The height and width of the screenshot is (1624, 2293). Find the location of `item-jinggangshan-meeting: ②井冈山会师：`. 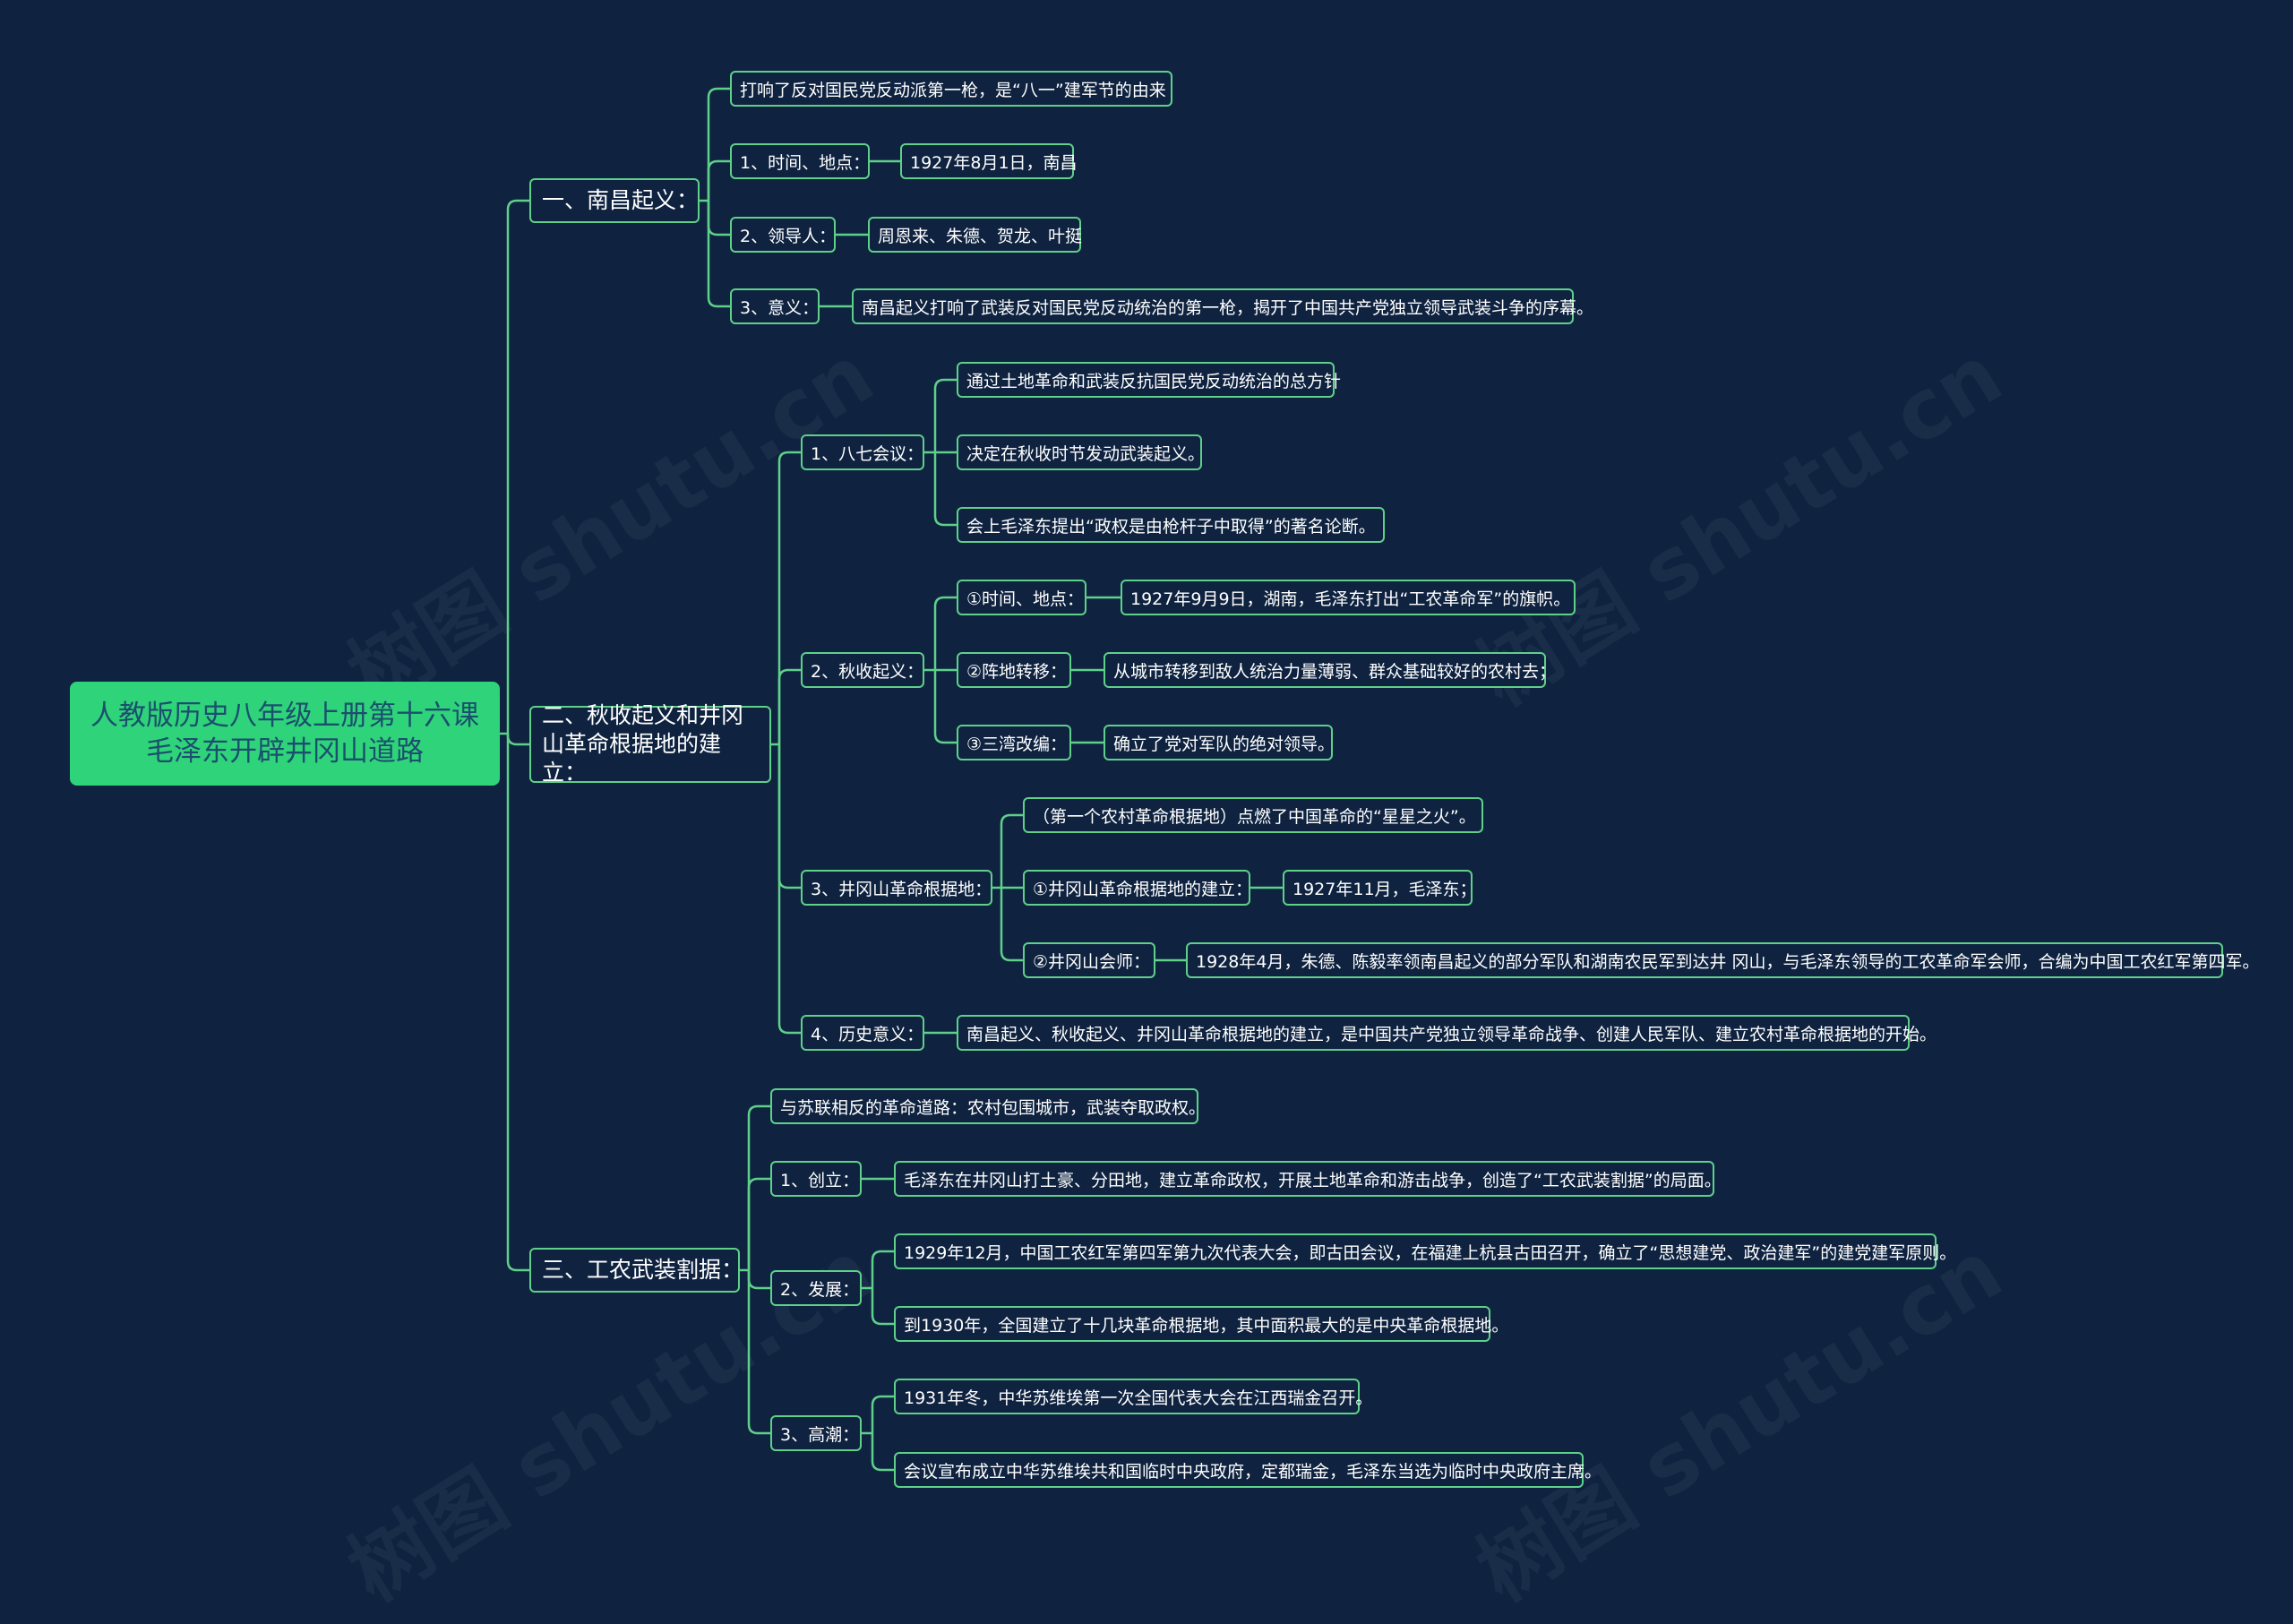

item-jinggangshan-meeting: ②井冈山会师： is located at coordinates (1089, 960).